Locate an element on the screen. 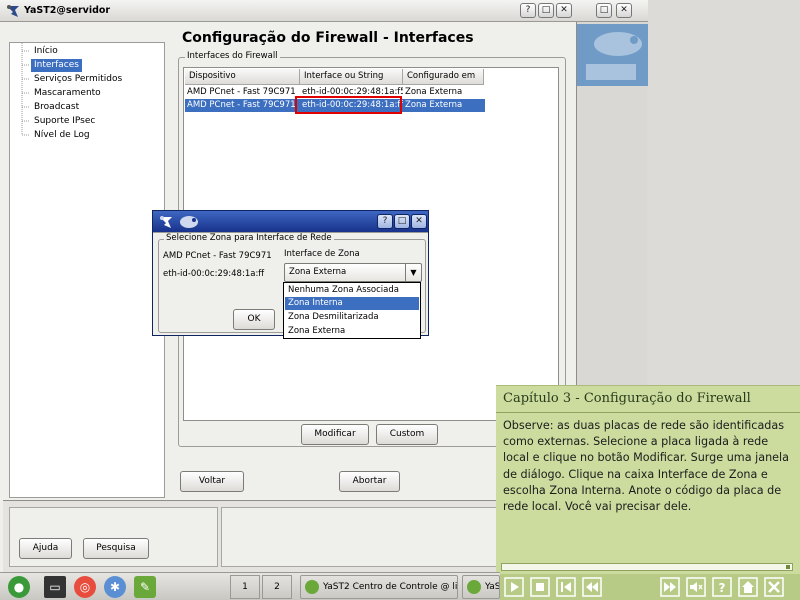  zone-option-desmilitarizada: Zona Desmilitarizada is located at coordinates (352, 317).